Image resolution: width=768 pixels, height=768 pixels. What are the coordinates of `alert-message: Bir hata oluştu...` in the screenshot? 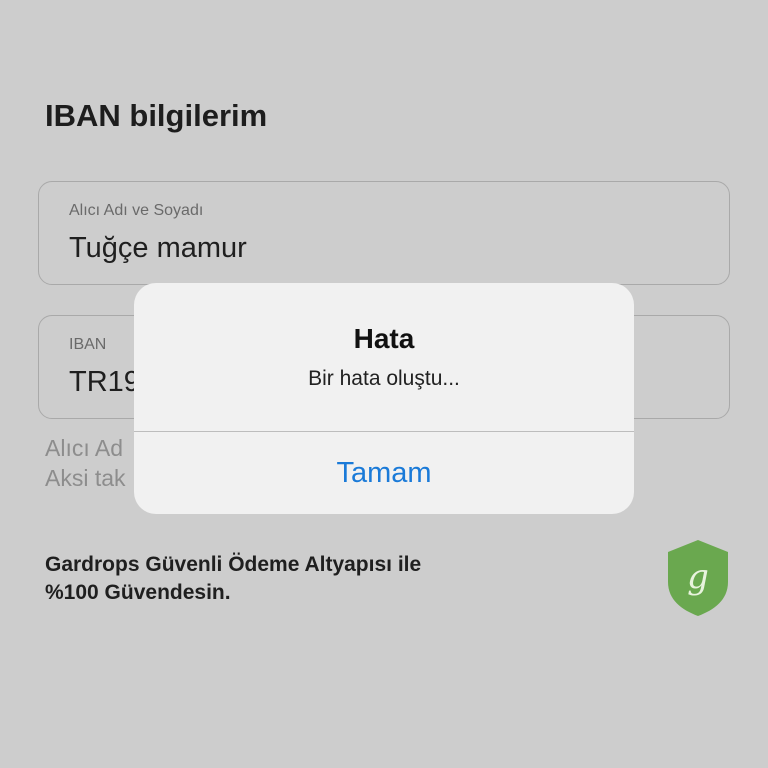 It's located at (384, 378).